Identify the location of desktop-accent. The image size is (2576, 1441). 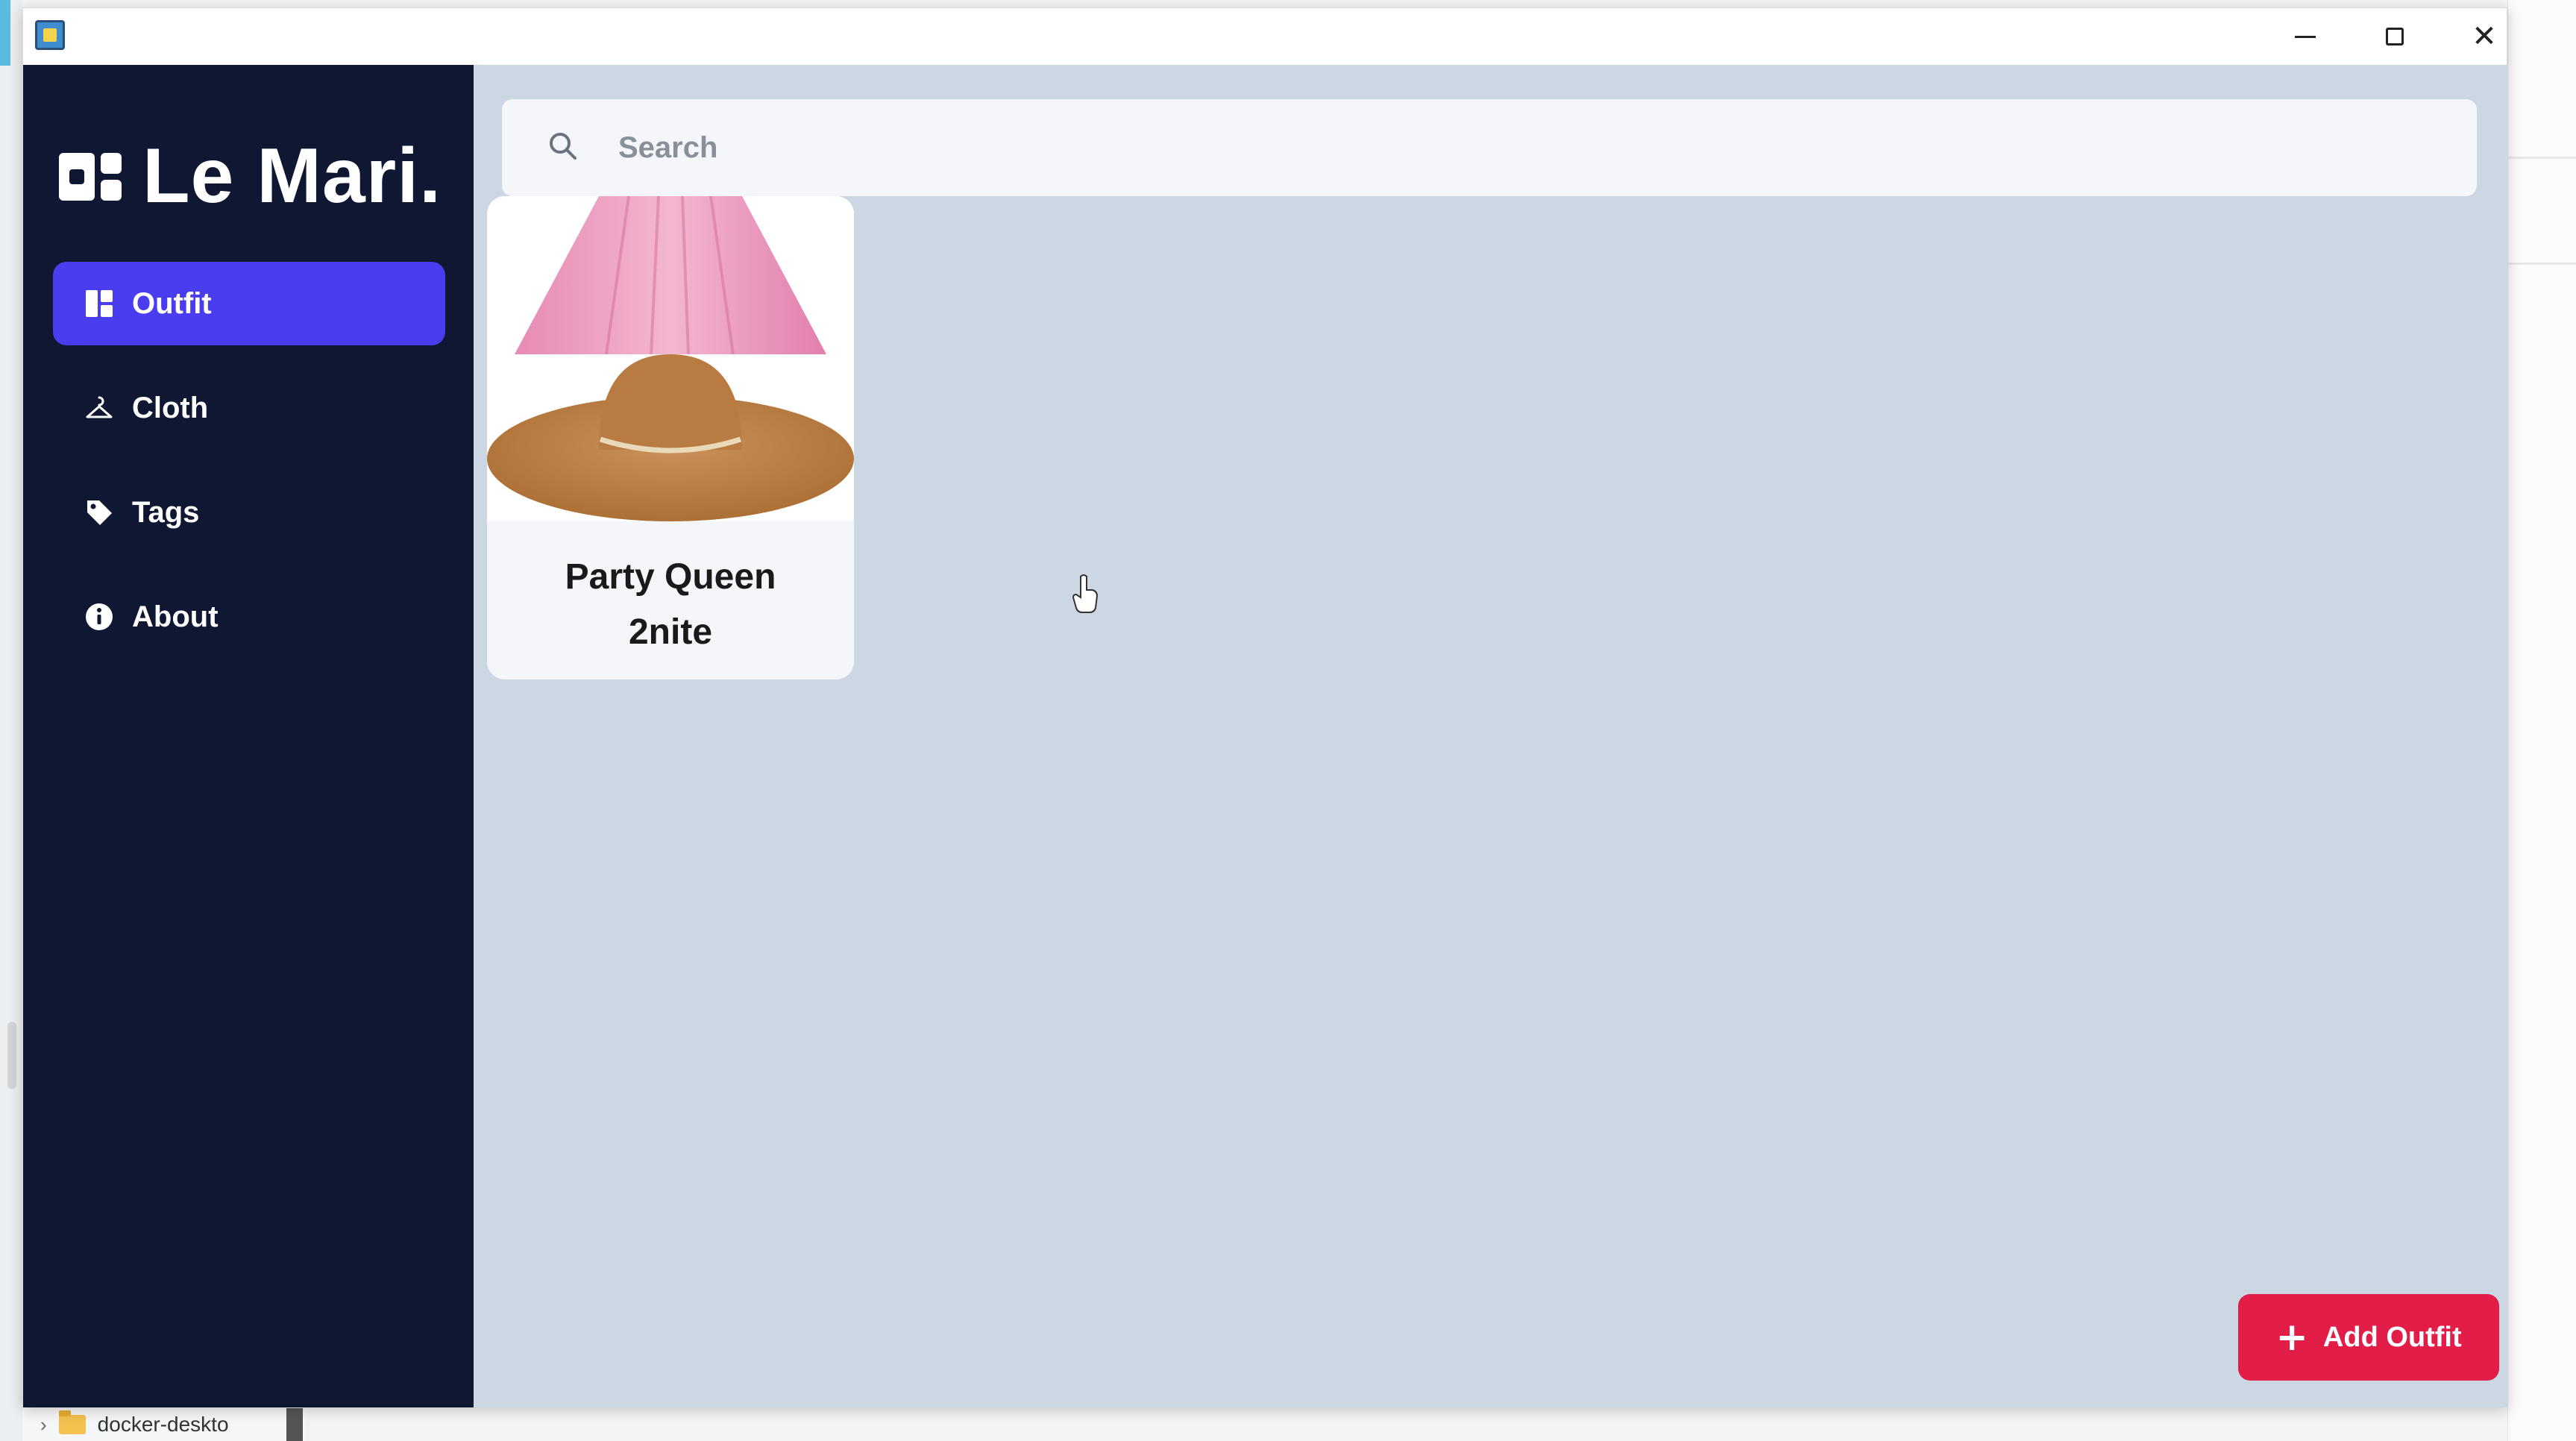
(5, 33).